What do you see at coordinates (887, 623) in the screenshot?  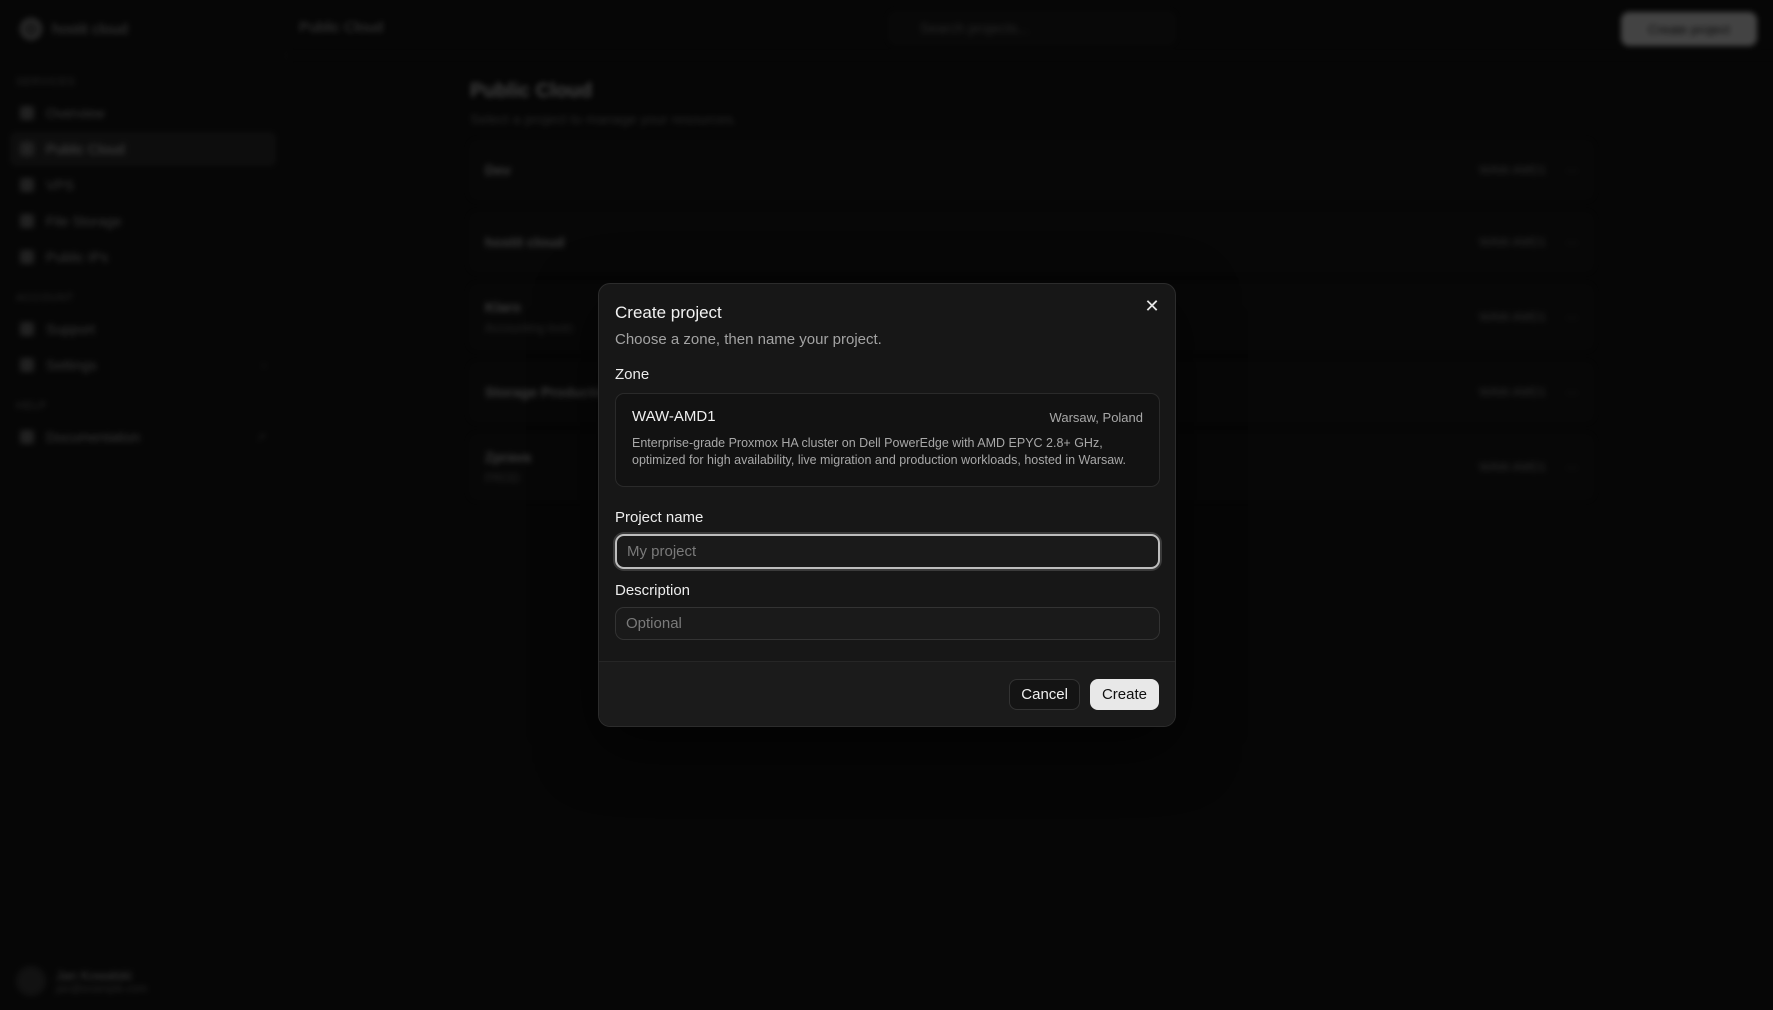 I see `description-input` at bounding box center [887, 623].